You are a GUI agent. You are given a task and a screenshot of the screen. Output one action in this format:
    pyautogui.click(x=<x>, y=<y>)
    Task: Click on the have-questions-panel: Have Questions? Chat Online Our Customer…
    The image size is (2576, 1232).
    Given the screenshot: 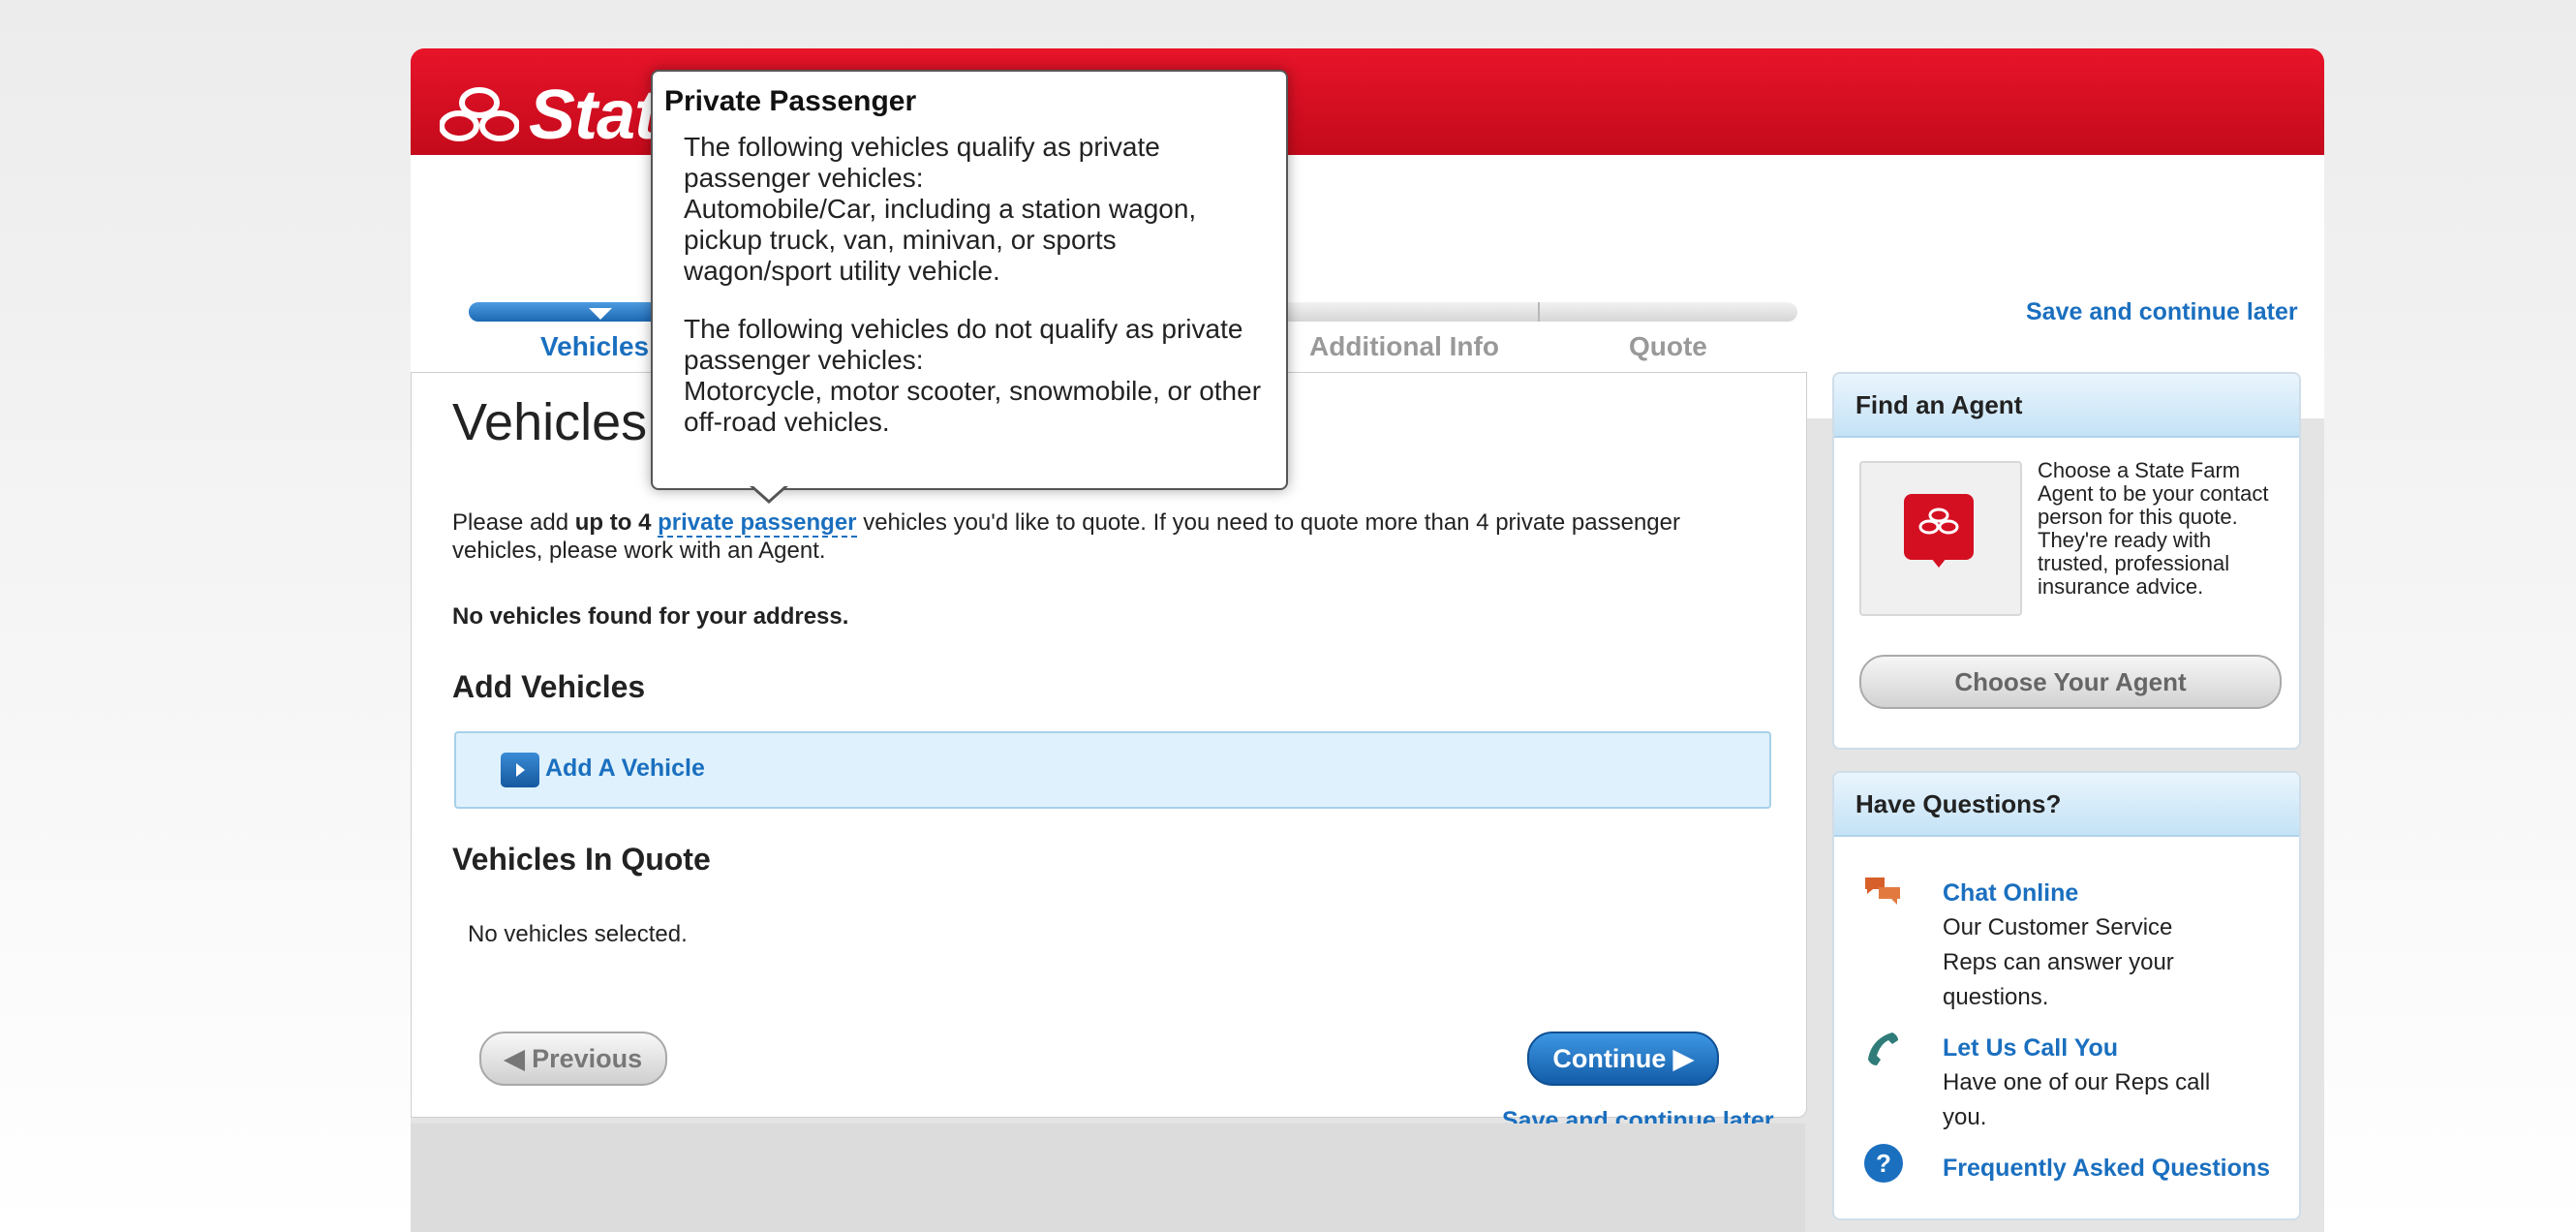 What is the action you would take?
    pyautogui.click(x=2066, y=996)
    